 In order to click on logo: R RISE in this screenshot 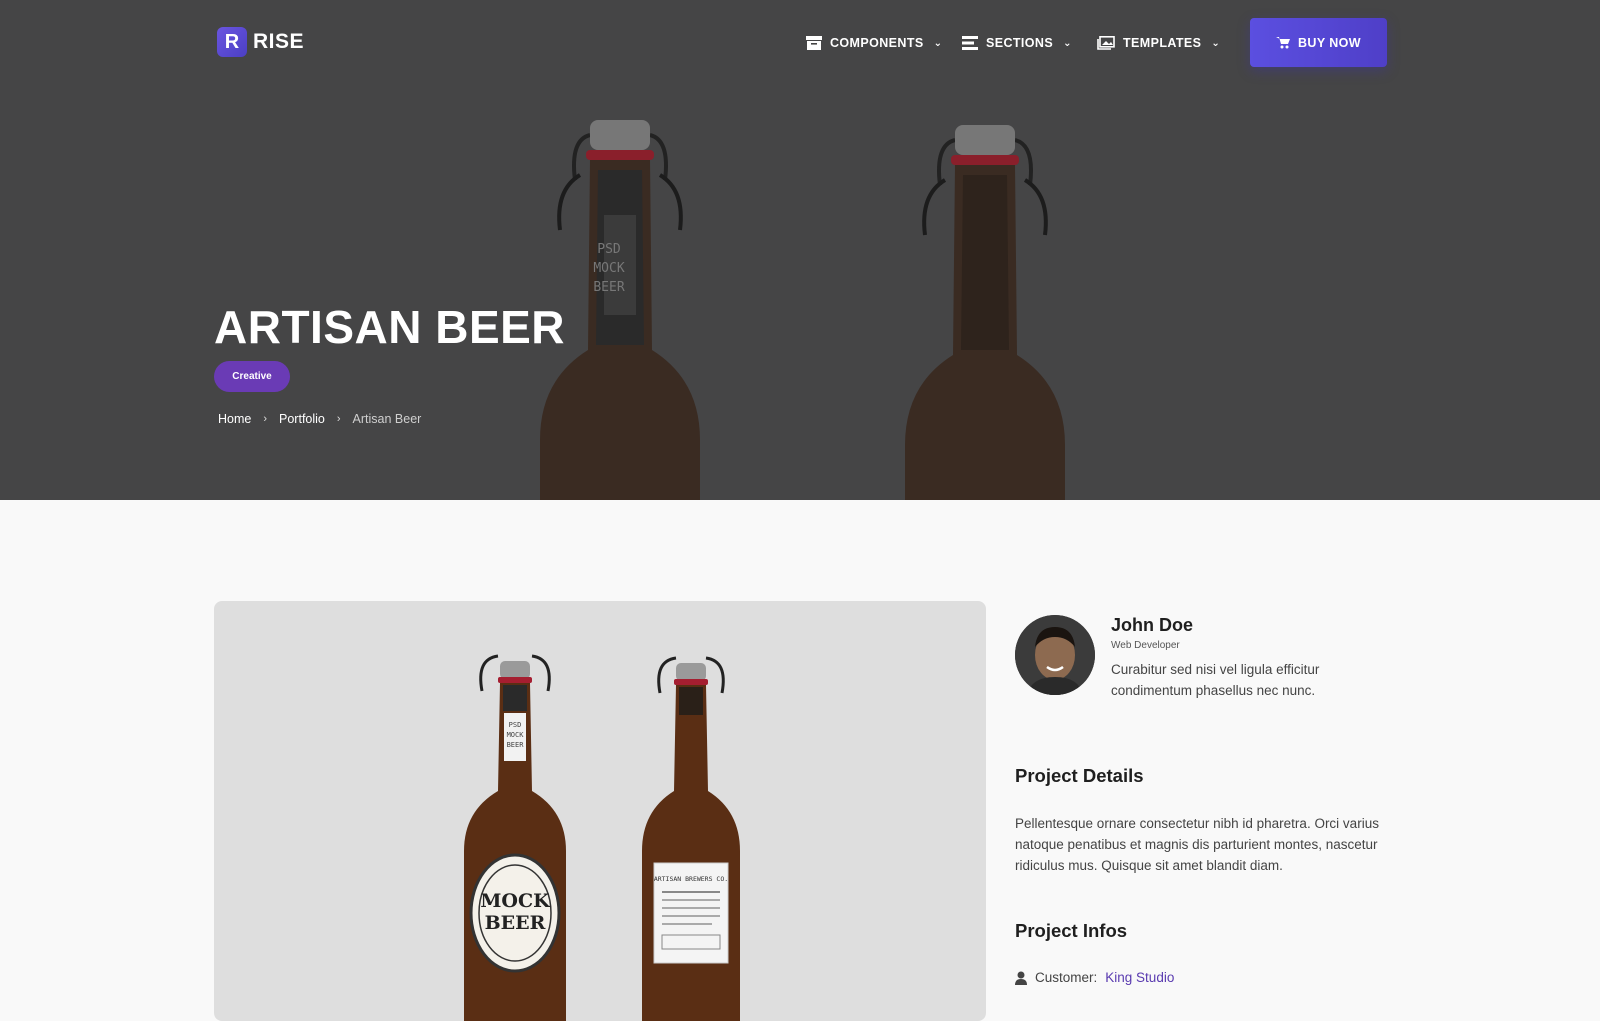, I will do `click(260, 42)`.